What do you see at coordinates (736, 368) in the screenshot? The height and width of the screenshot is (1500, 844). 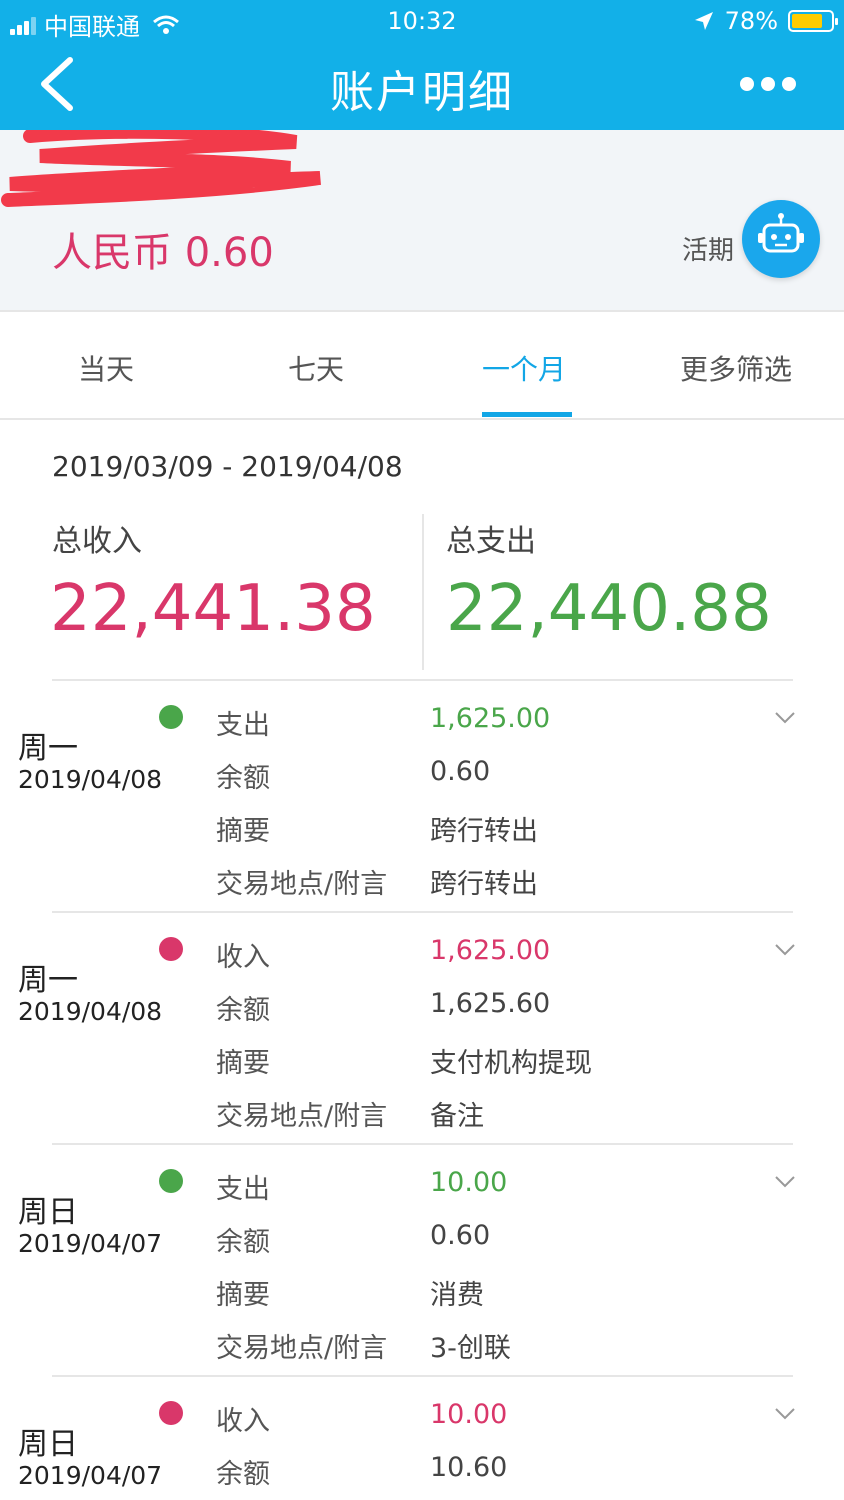 I see `tab-more-filters: 更多筛选` at bounding box center [736, 368].